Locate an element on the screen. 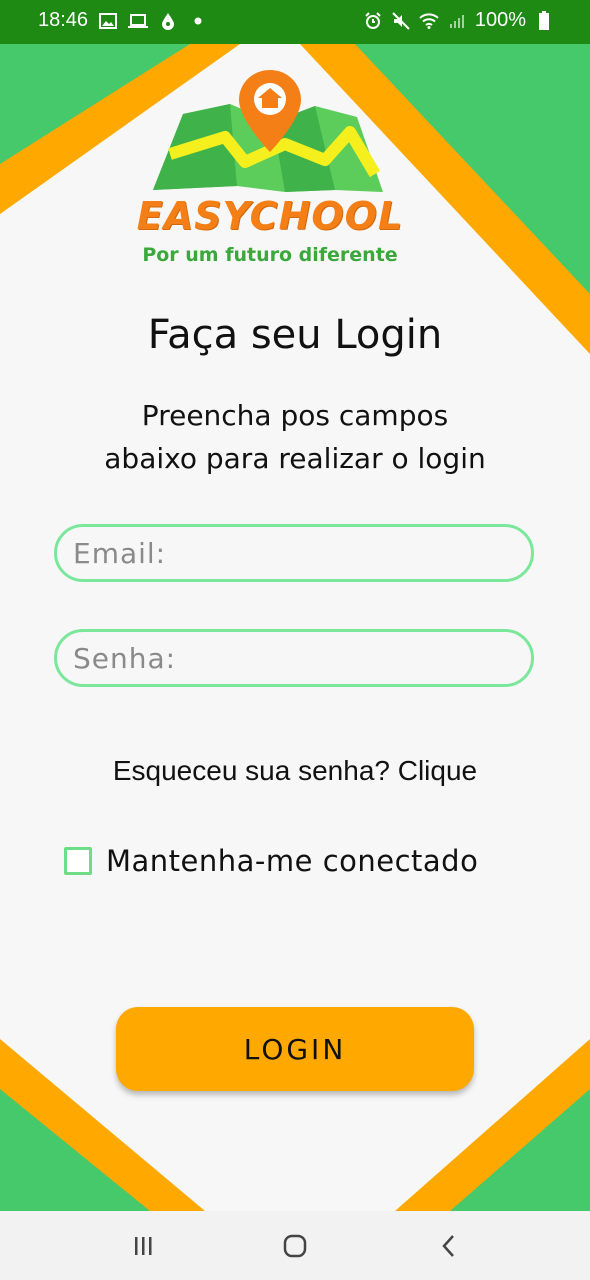 This screenshot has width=590, height=1280. forgot-password-link: Esqueceu sua senha? Clique is located at coordinates (295, 771).